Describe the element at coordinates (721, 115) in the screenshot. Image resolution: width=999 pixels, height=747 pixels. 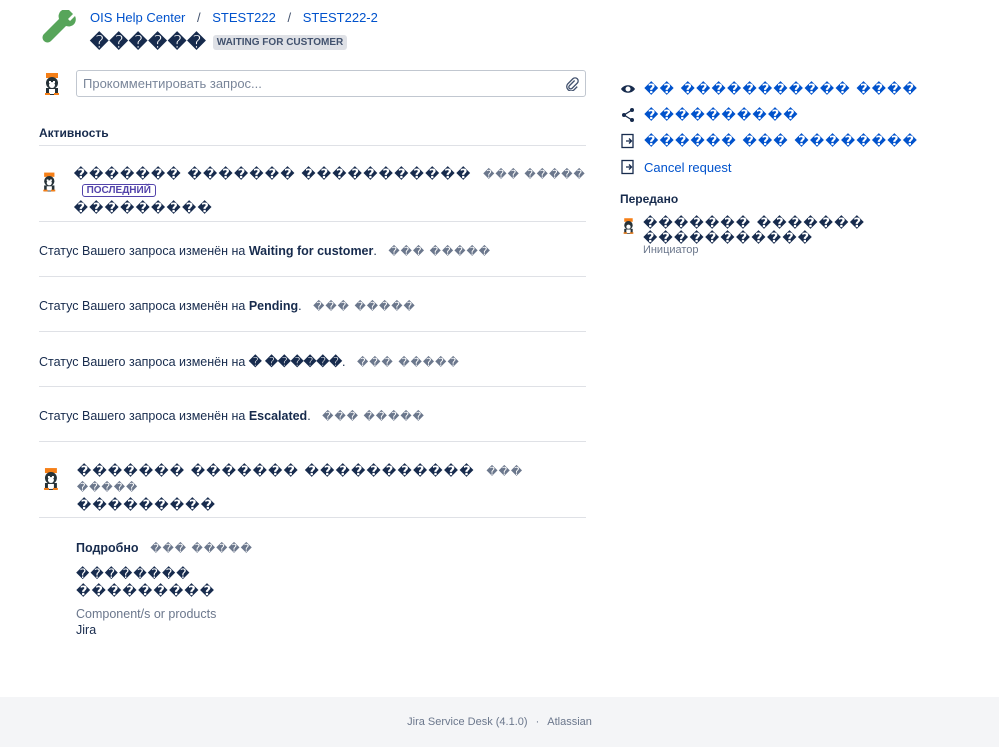
I see `share-link: ����������` at that location.